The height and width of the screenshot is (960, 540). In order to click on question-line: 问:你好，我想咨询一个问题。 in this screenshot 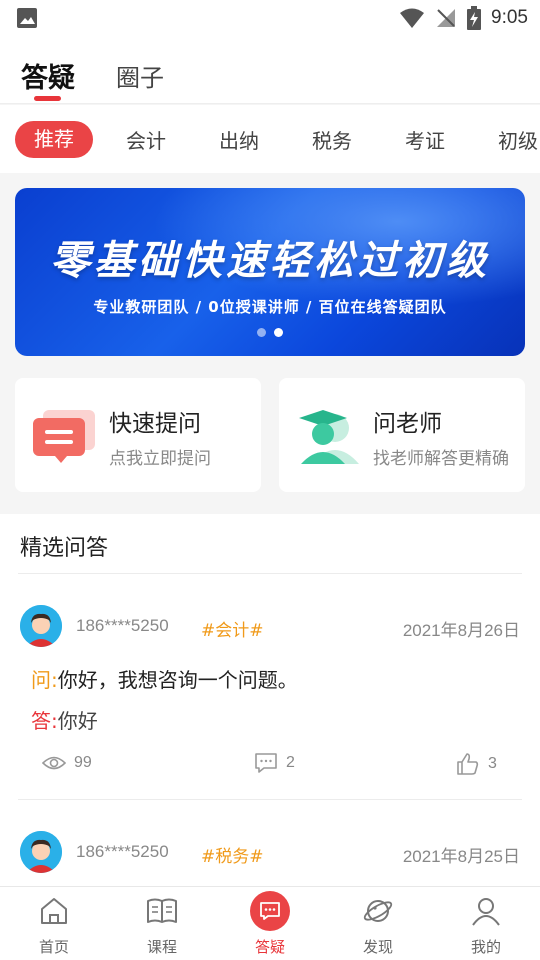, I will do `click(164, 678)`.